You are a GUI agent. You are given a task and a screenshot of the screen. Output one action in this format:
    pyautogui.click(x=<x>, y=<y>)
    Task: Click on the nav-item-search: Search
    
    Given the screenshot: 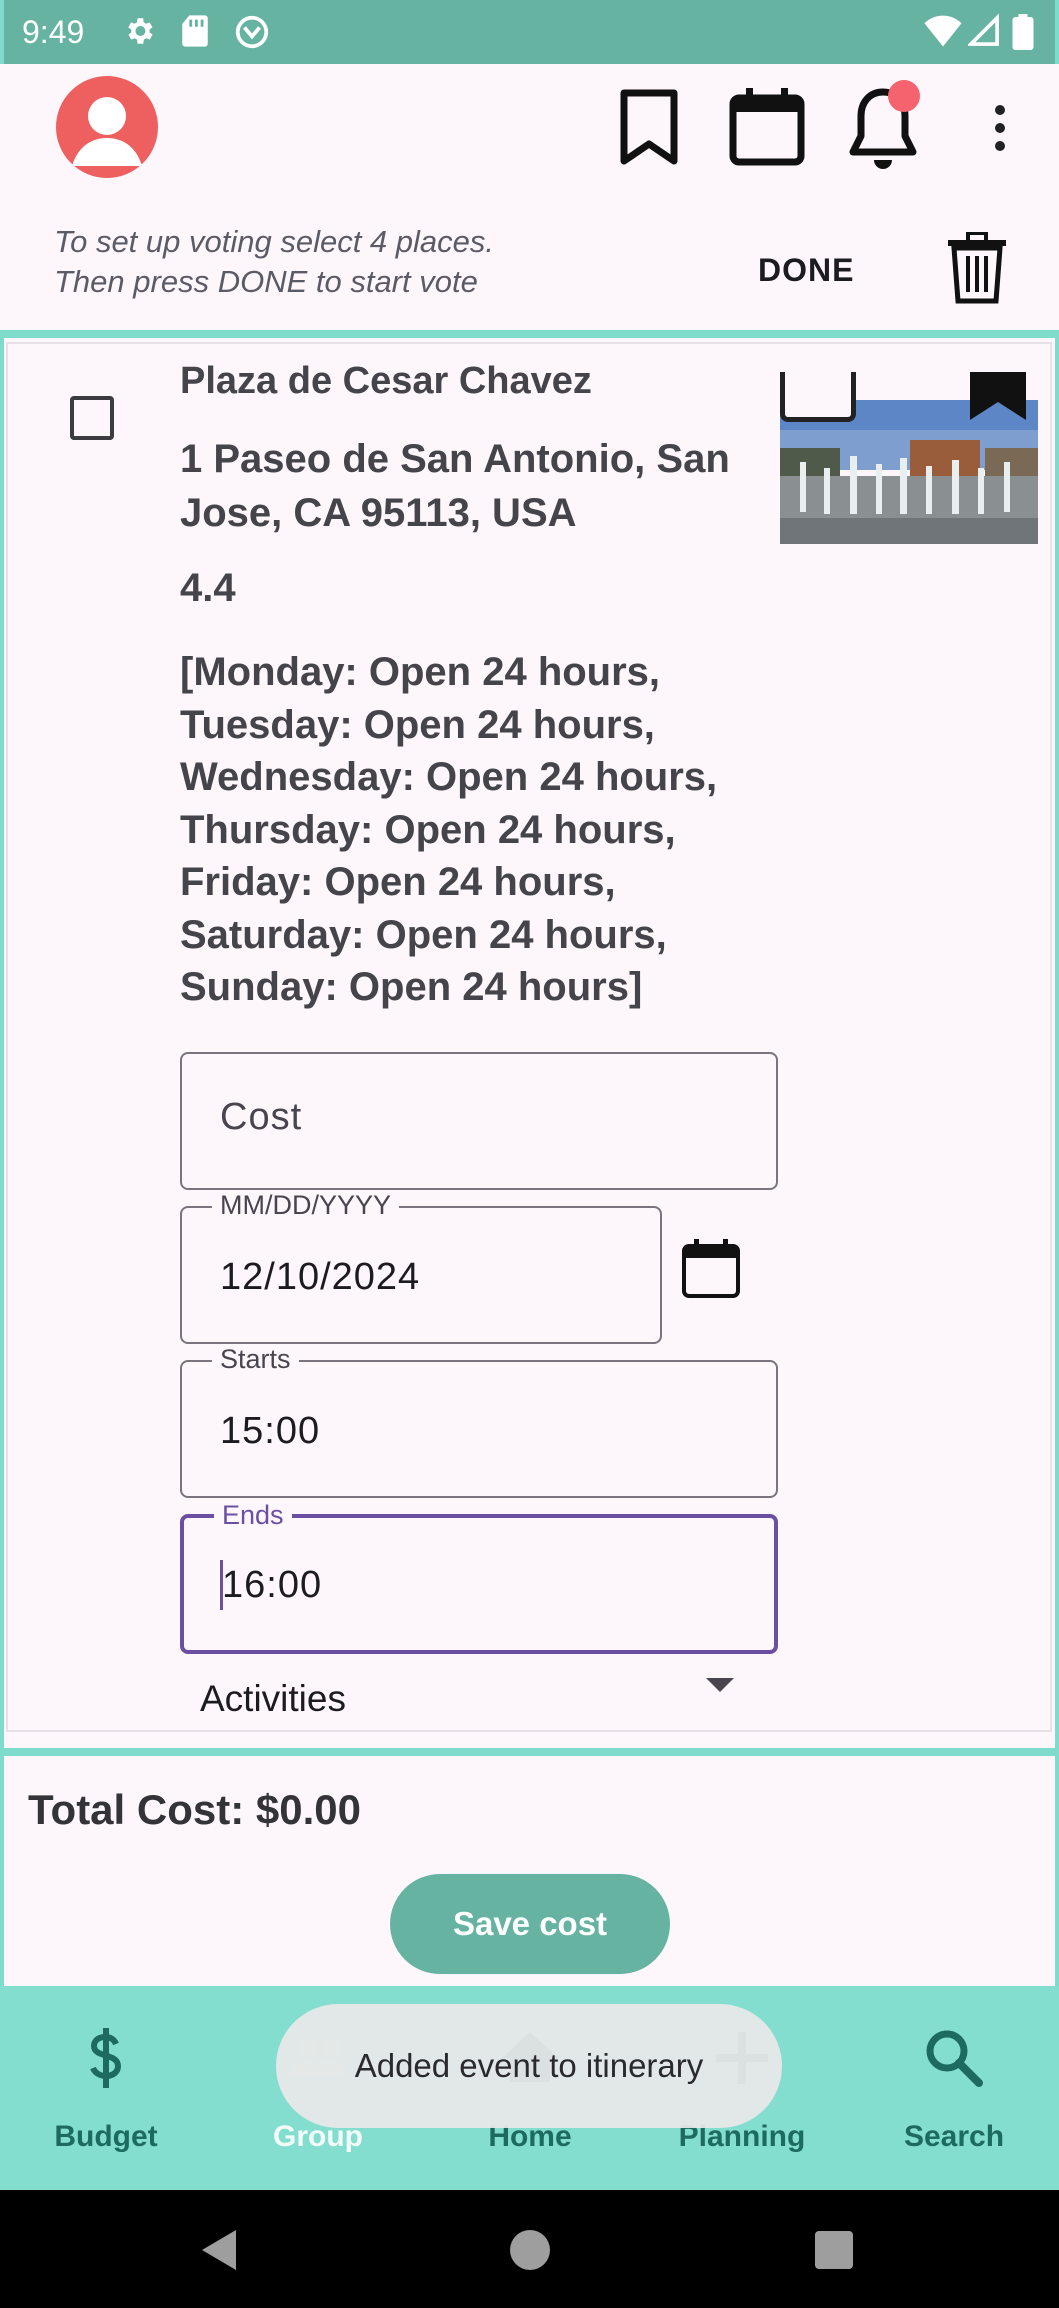 What is the action you would take?
    pyautogui.click(x=953, y=2088)
    